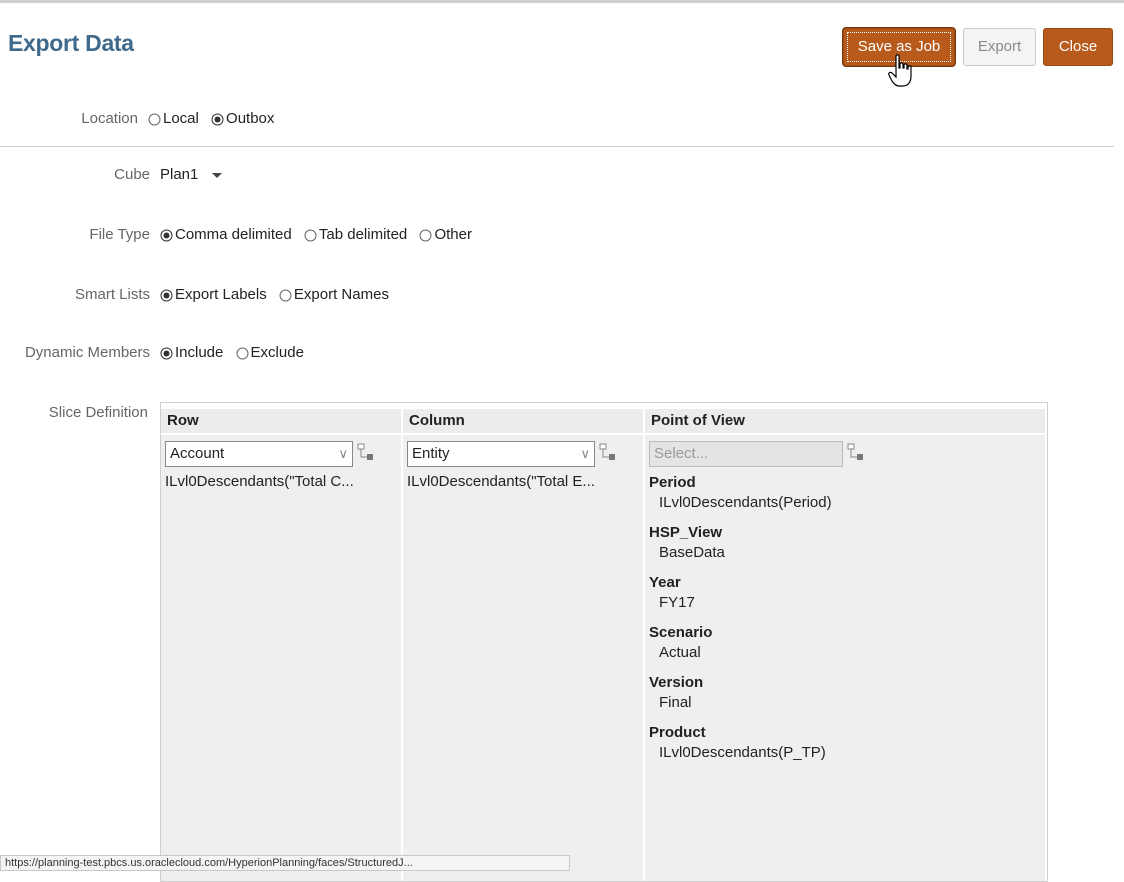 The width and height of the screenshot is (1124, 882). I want to click on export-button: Export, so click(999, 47).